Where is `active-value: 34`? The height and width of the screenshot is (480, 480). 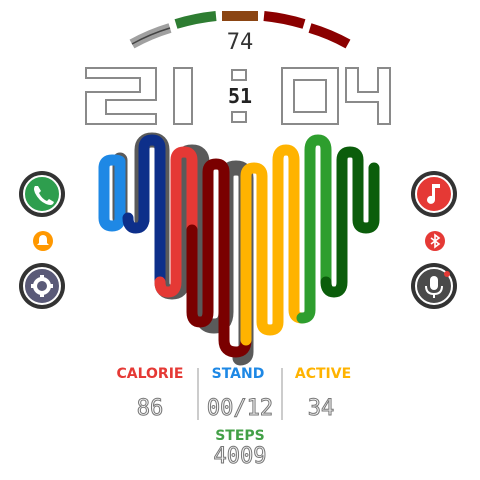 active-value: 34 is located at coordinates (321, 409).